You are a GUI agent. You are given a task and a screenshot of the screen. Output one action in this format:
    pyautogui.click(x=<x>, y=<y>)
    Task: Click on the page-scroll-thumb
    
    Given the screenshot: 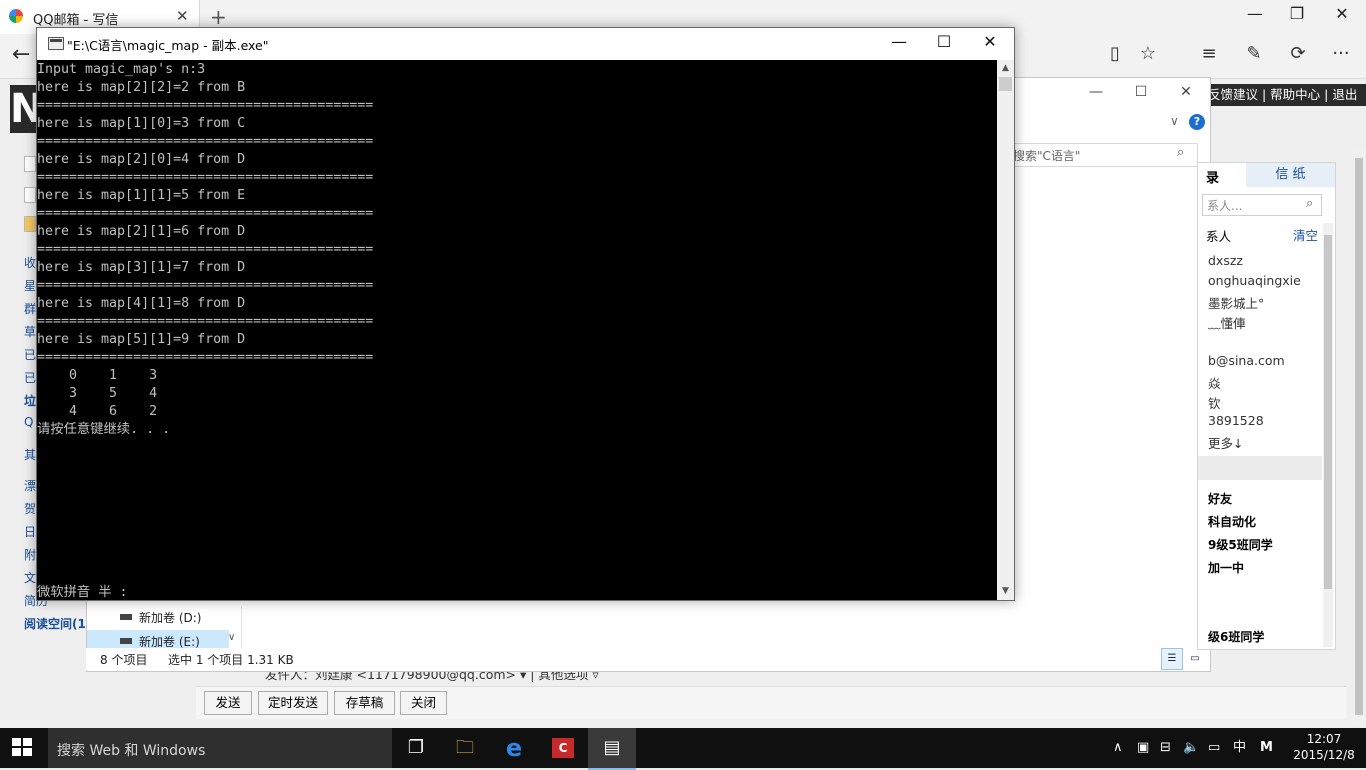 What is the action you would take?
    pyautogui.click(x=1359, y=436)
    